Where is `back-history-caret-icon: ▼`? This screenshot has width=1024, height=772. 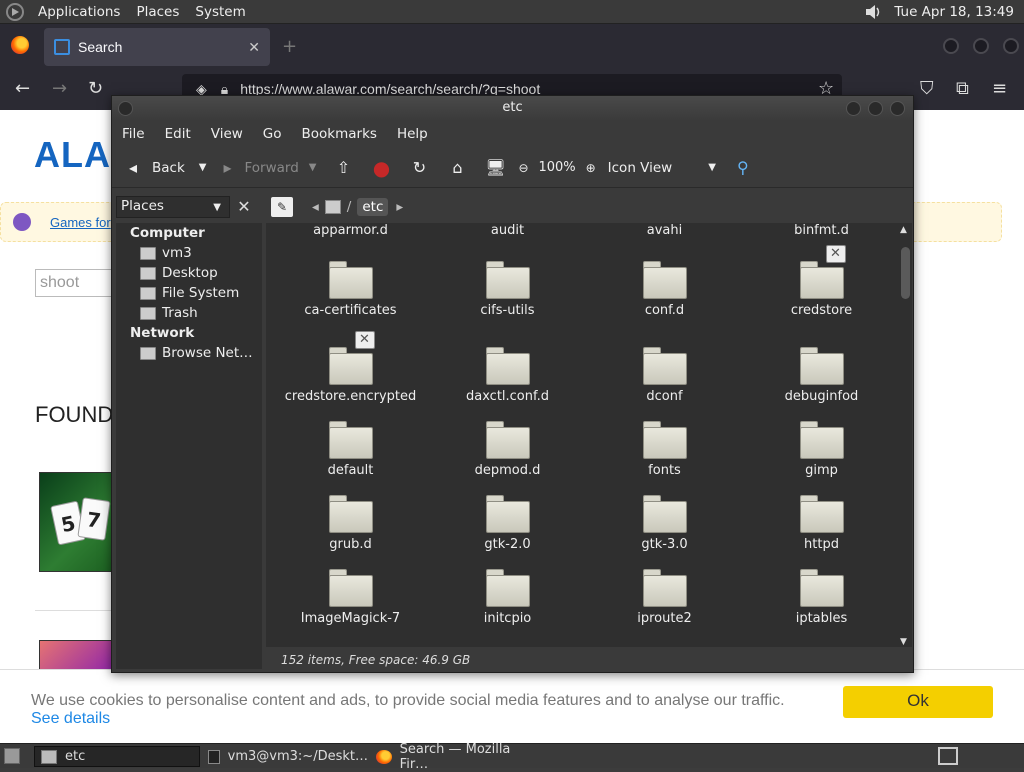 back-history-caret-icon: ▼ is located at coordinates (203, 167).